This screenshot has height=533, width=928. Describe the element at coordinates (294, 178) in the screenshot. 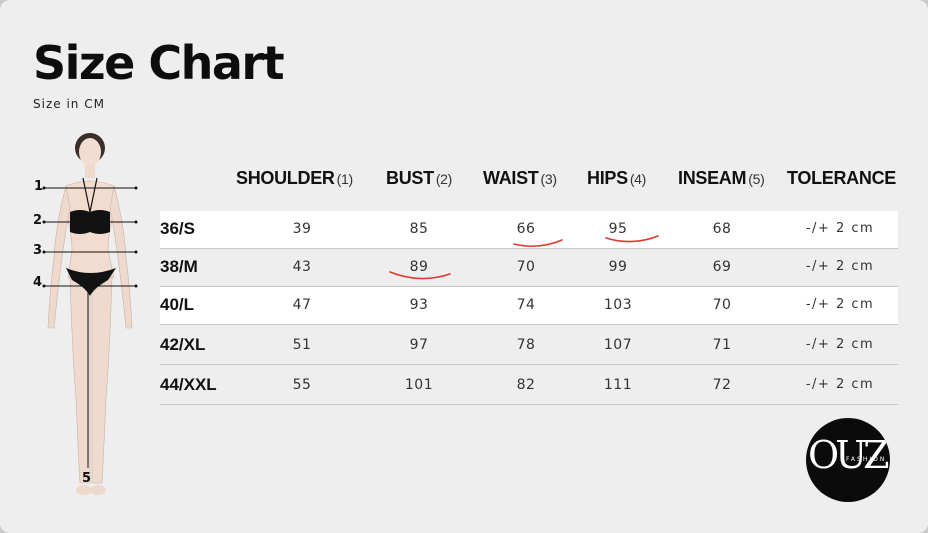

I see `column-header-shoulder: SHOULDER (1)` at that location.